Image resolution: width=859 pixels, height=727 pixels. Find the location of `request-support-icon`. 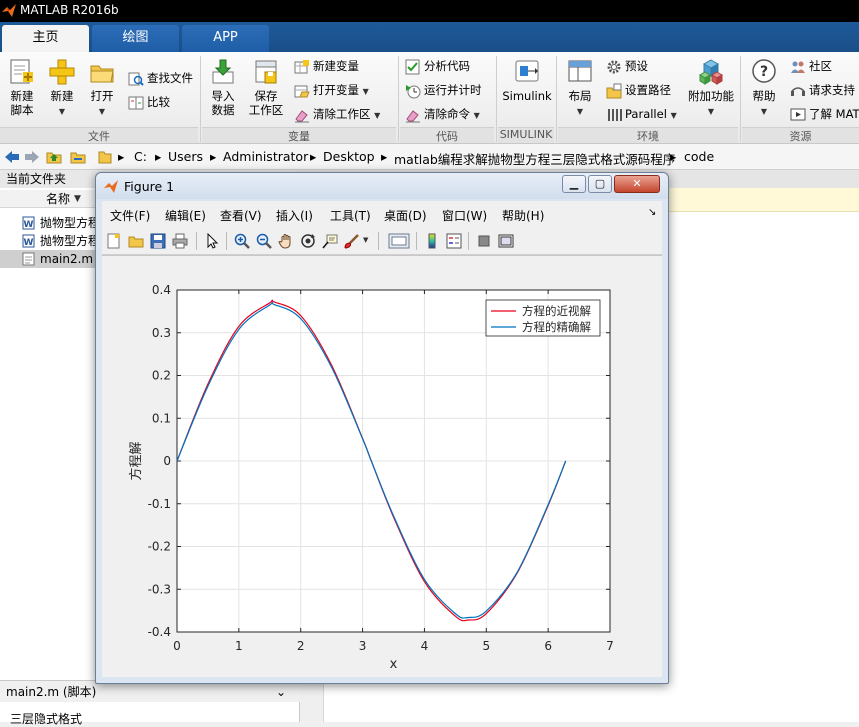

request-support-icon is located at coordinates (798, 91).